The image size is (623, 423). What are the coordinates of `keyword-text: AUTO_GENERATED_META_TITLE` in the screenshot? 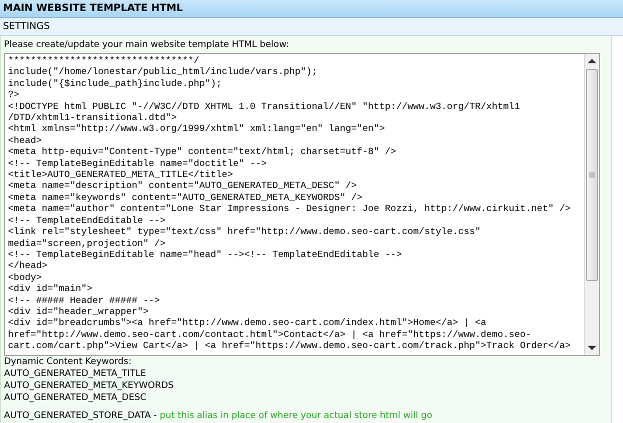 It's located at (76, 374).